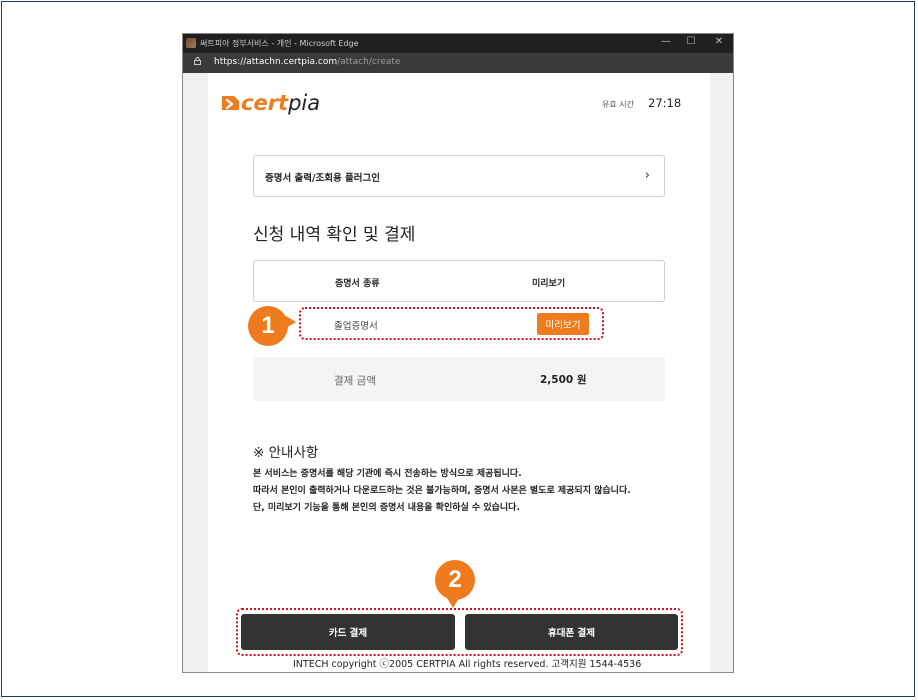 This screenshot has width=918, height=700. Describe the element at coordinates (459, 281) in the screenshot. I see `table-header: 증명서 종류 미리보기` at that location.